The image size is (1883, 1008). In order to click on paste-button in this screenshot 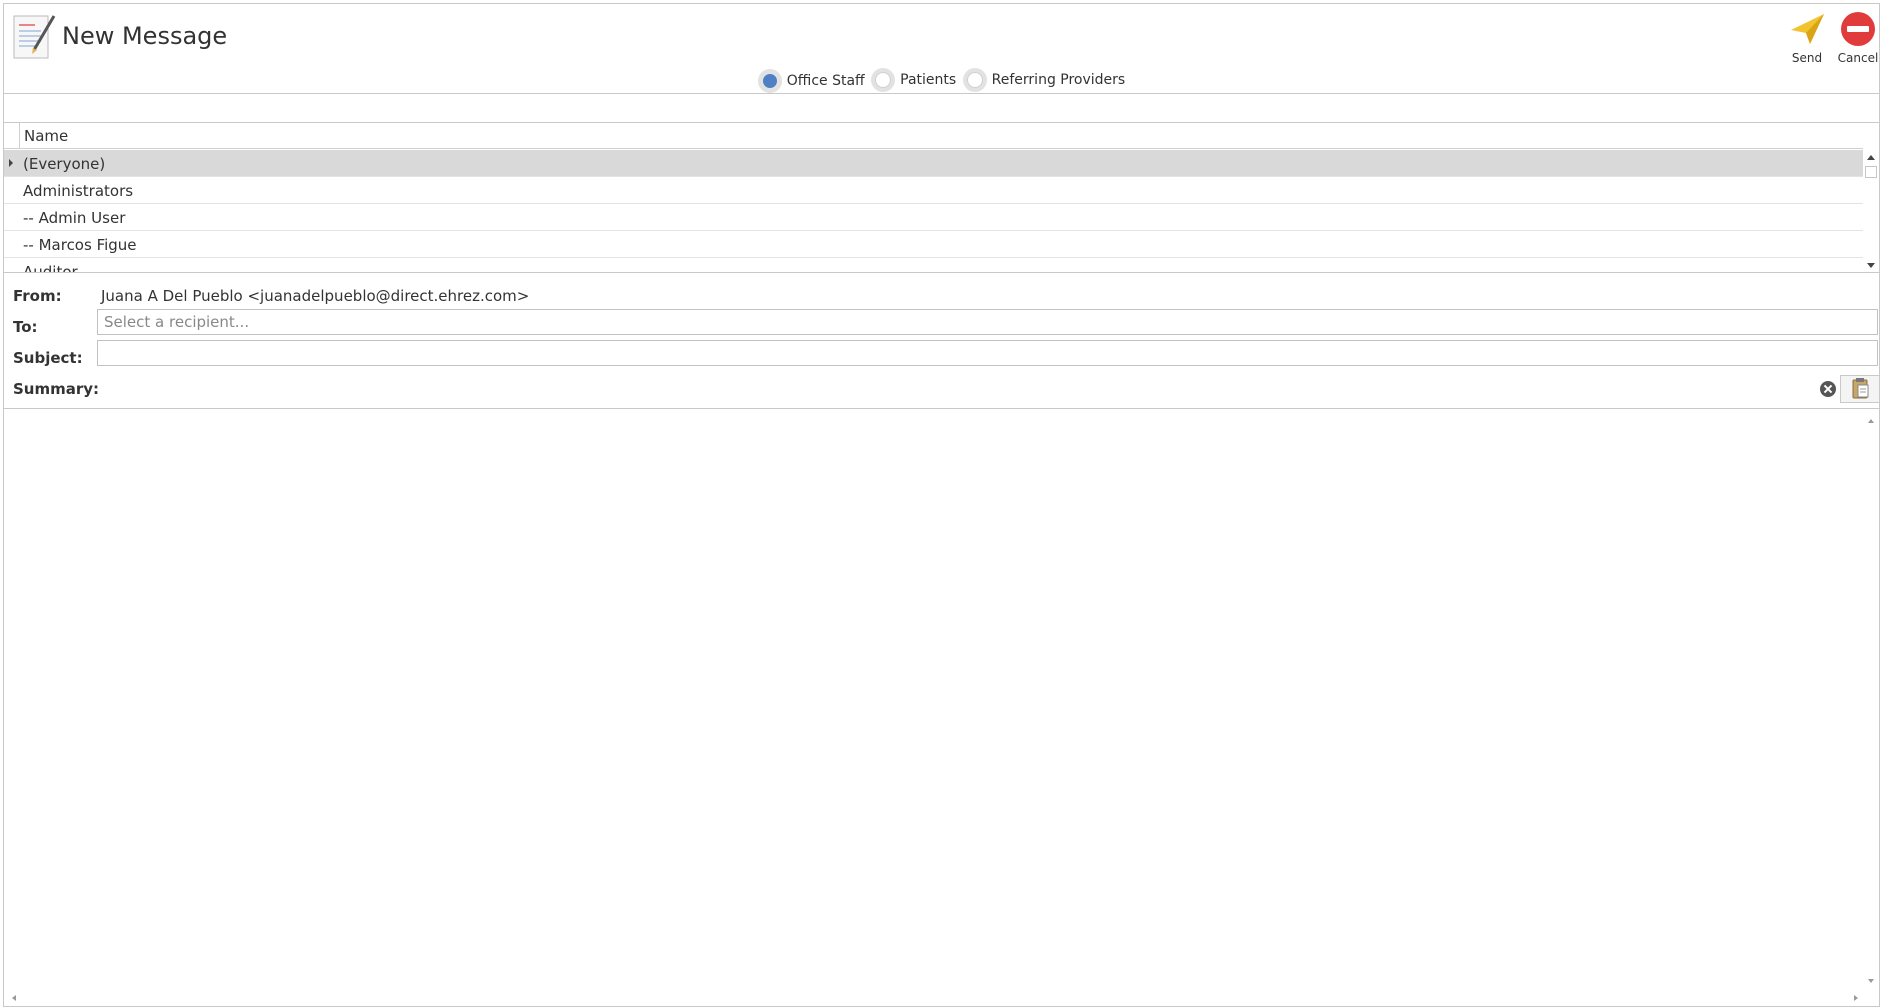, I will do `click(1860, 389)`.